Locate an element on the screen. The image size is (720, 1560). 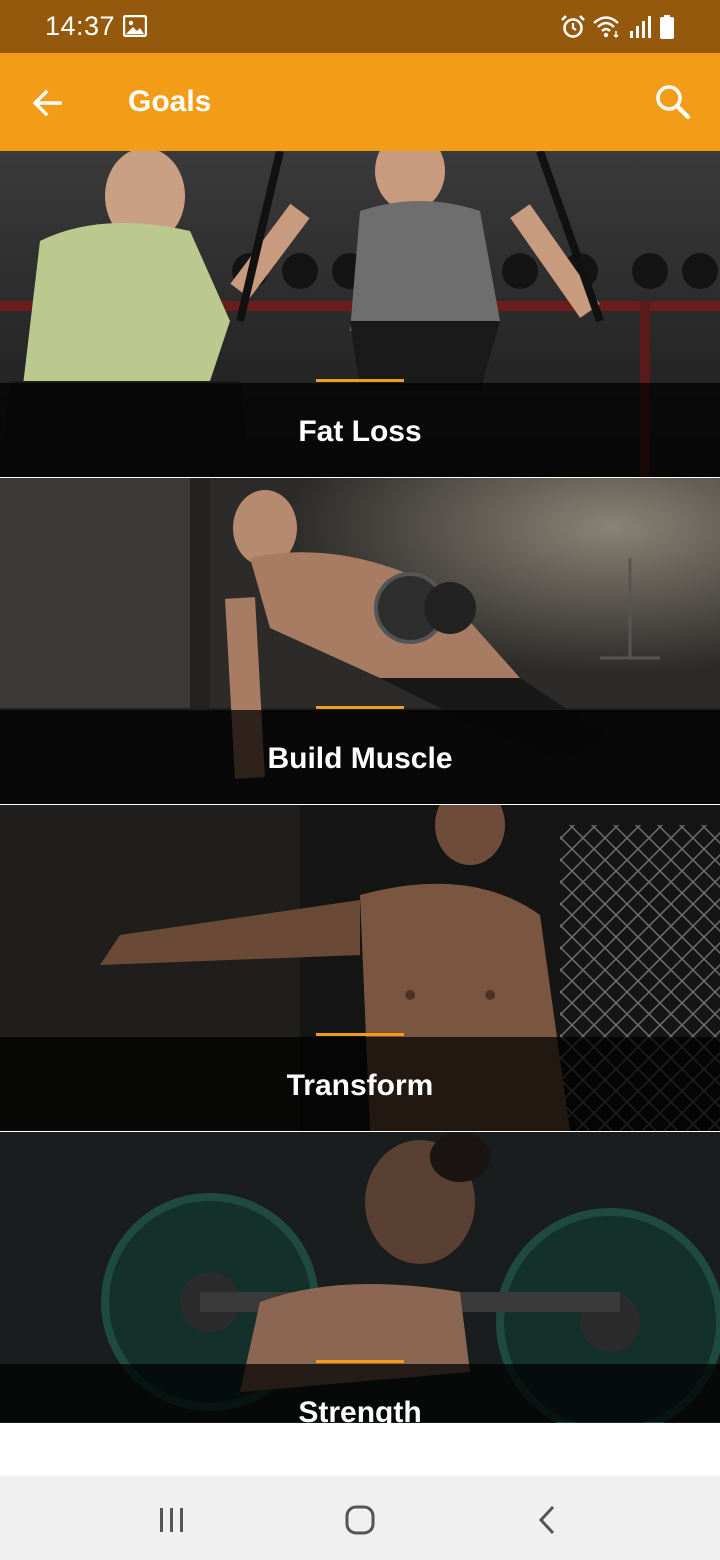
home-icon is located at coordinates (360, 1520).